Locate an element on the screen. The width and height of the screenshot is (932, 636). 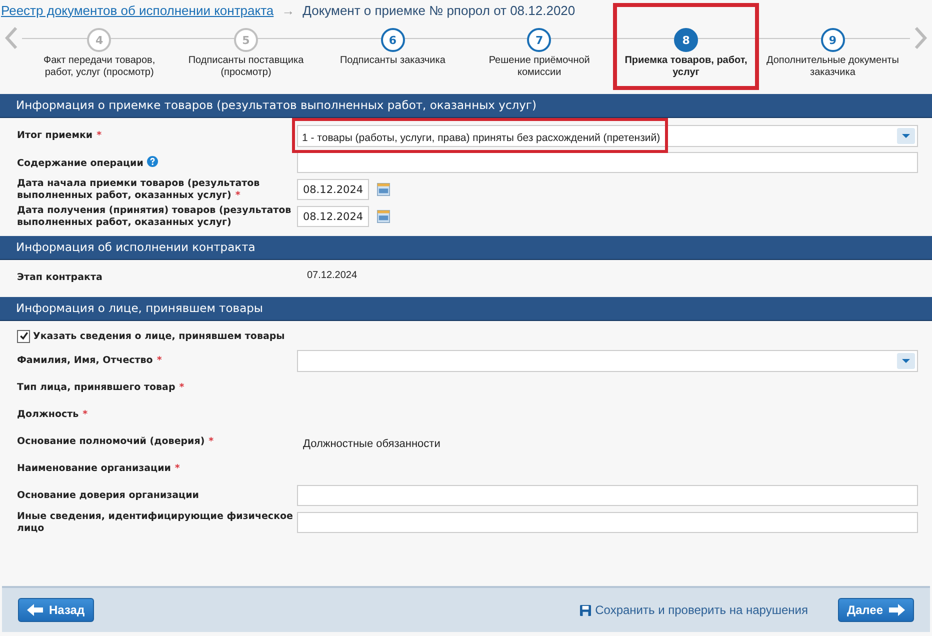
field-value: Должностные обязанности is located at coordinates (371, 444).